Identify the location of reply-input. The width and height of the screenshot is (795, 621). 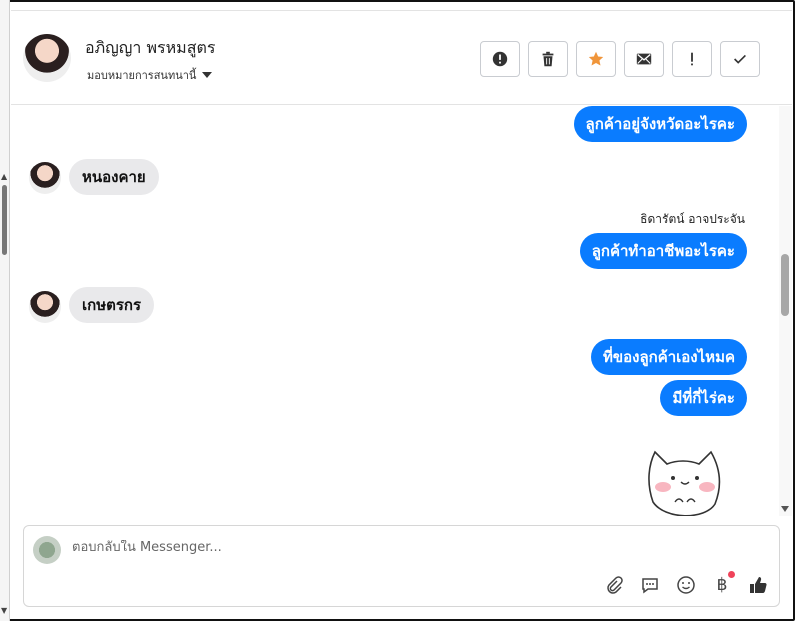
(322, 547).